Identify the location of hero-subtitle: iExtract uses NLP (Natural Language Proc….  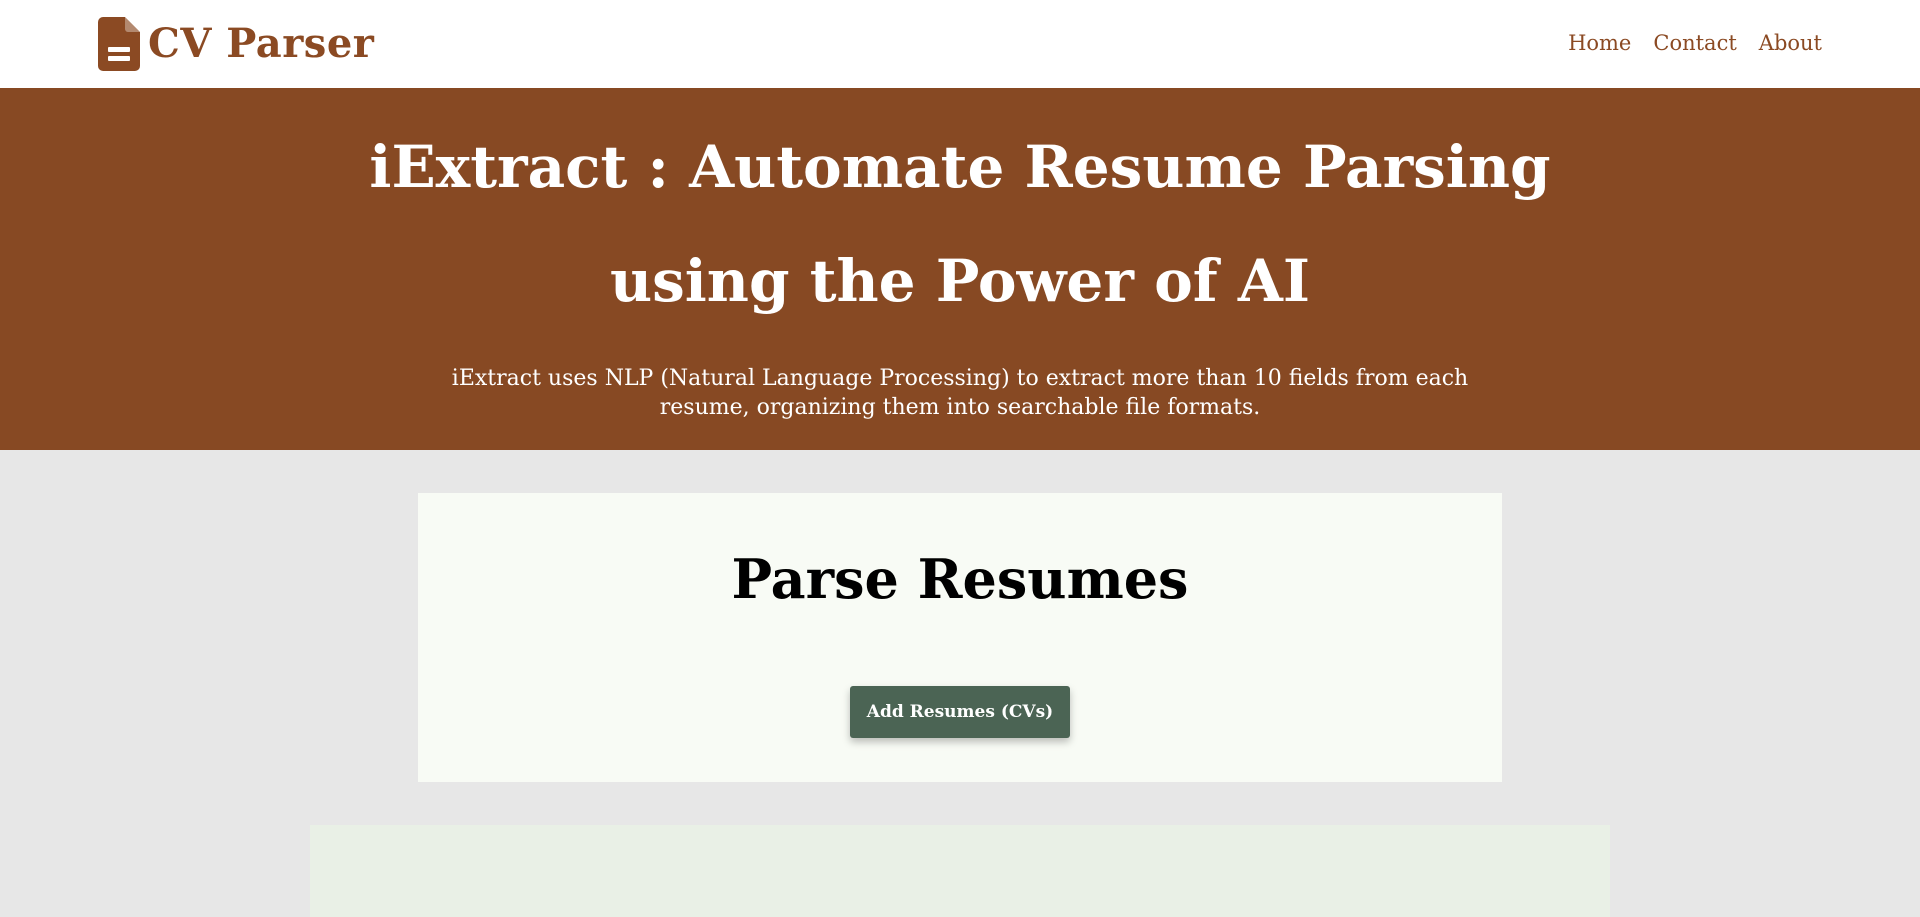
(960, 393).